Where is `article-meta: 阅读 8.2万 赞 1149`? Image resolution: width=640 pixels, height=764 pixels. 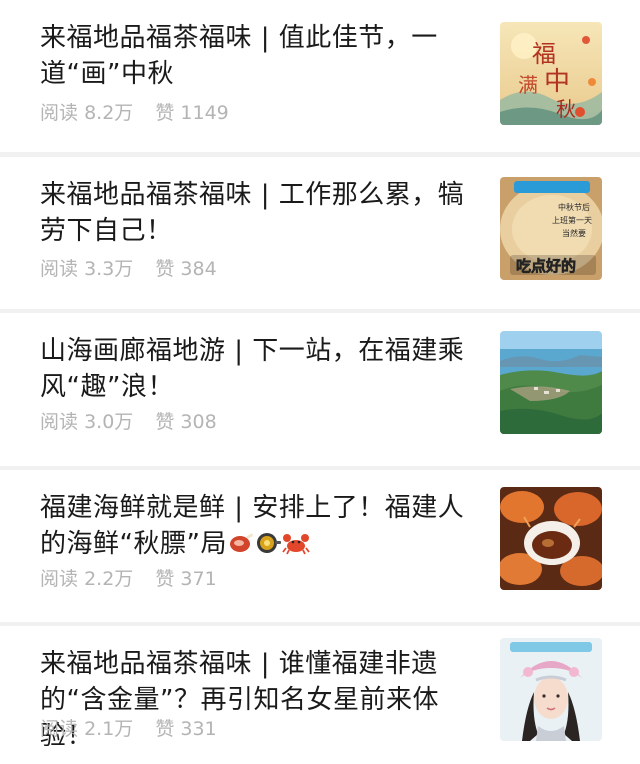 article-meta: 阅读 8.2万 赞 1149 is located at coordinates (134, 113).